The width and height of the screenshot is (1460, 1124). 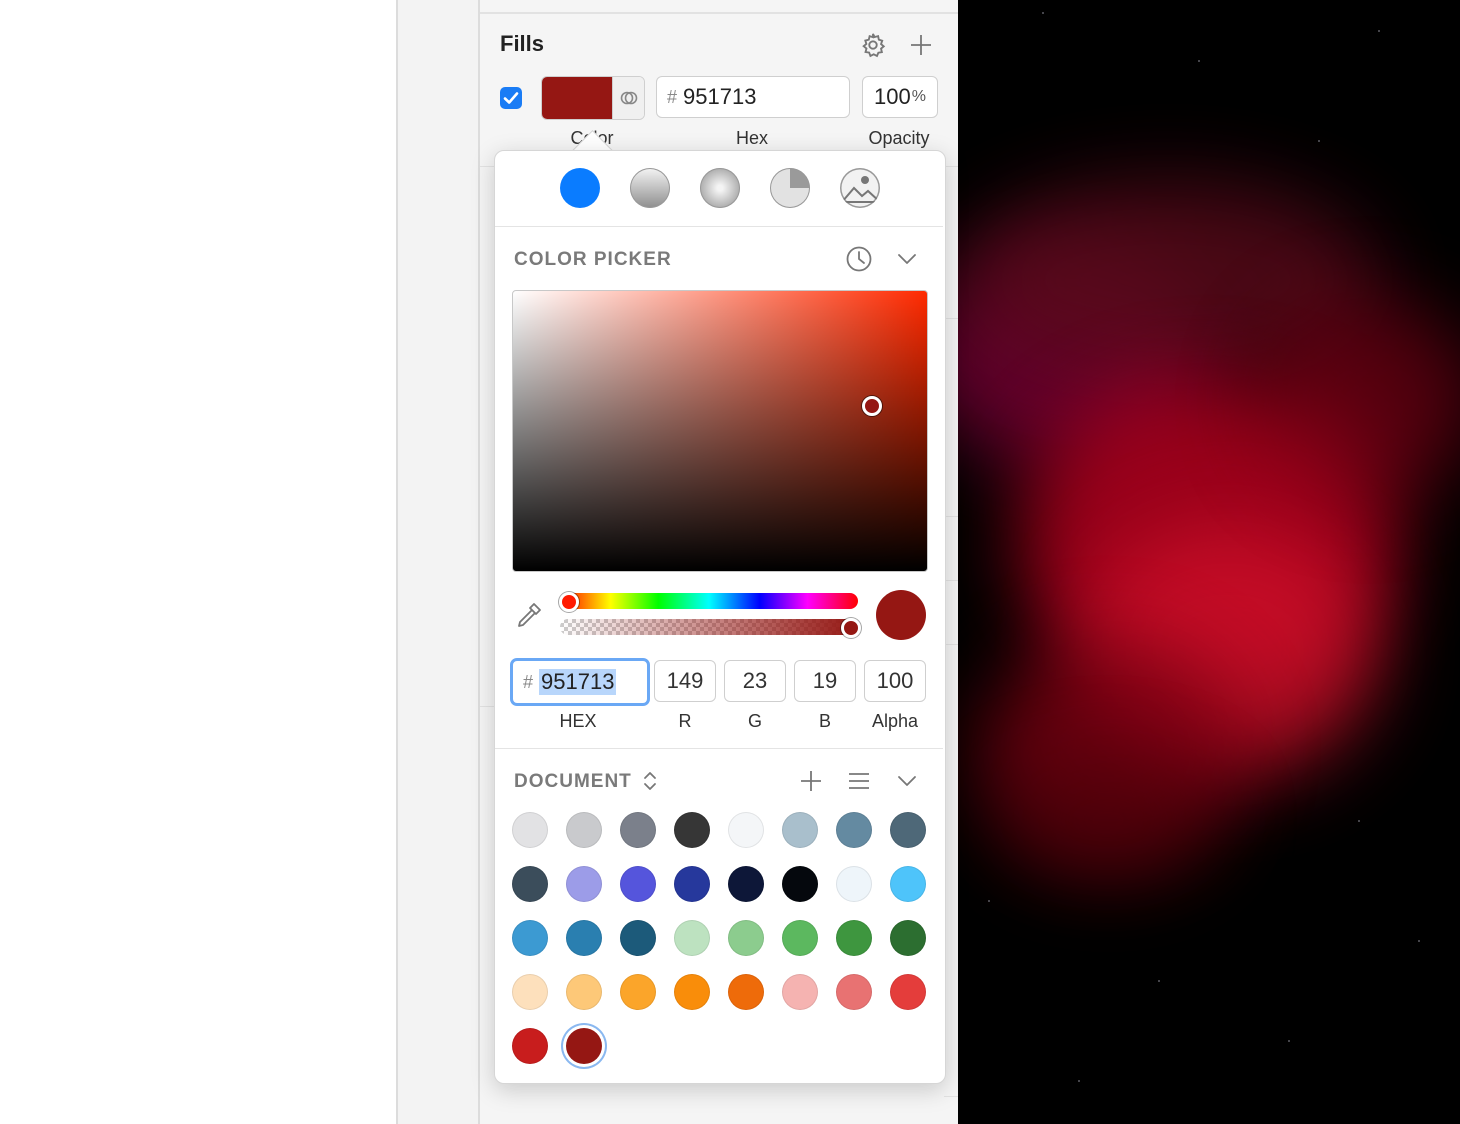 What do you see at coordinates (685, 681) in the screenshot?
I see `red-input: 149` at bounding box center [685, 681].